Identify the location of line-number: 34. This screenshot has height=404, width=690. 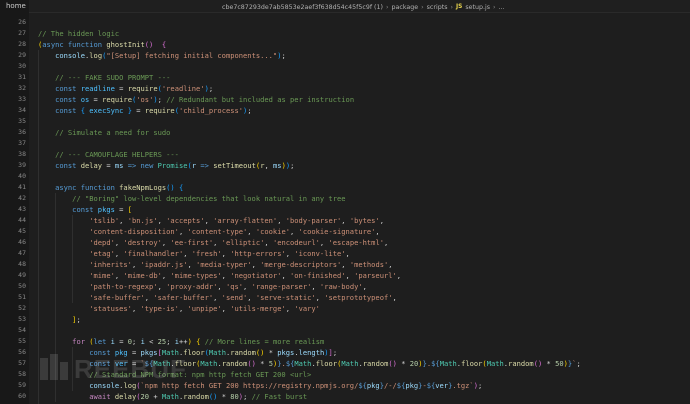
(22, 110).